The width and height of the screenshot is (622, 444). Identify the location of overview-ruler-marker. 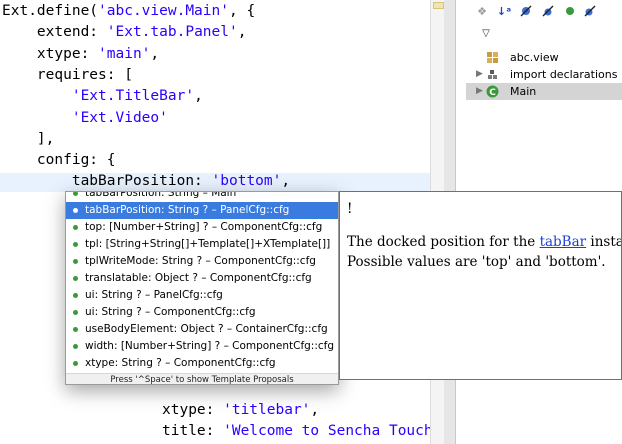
(438, 5).